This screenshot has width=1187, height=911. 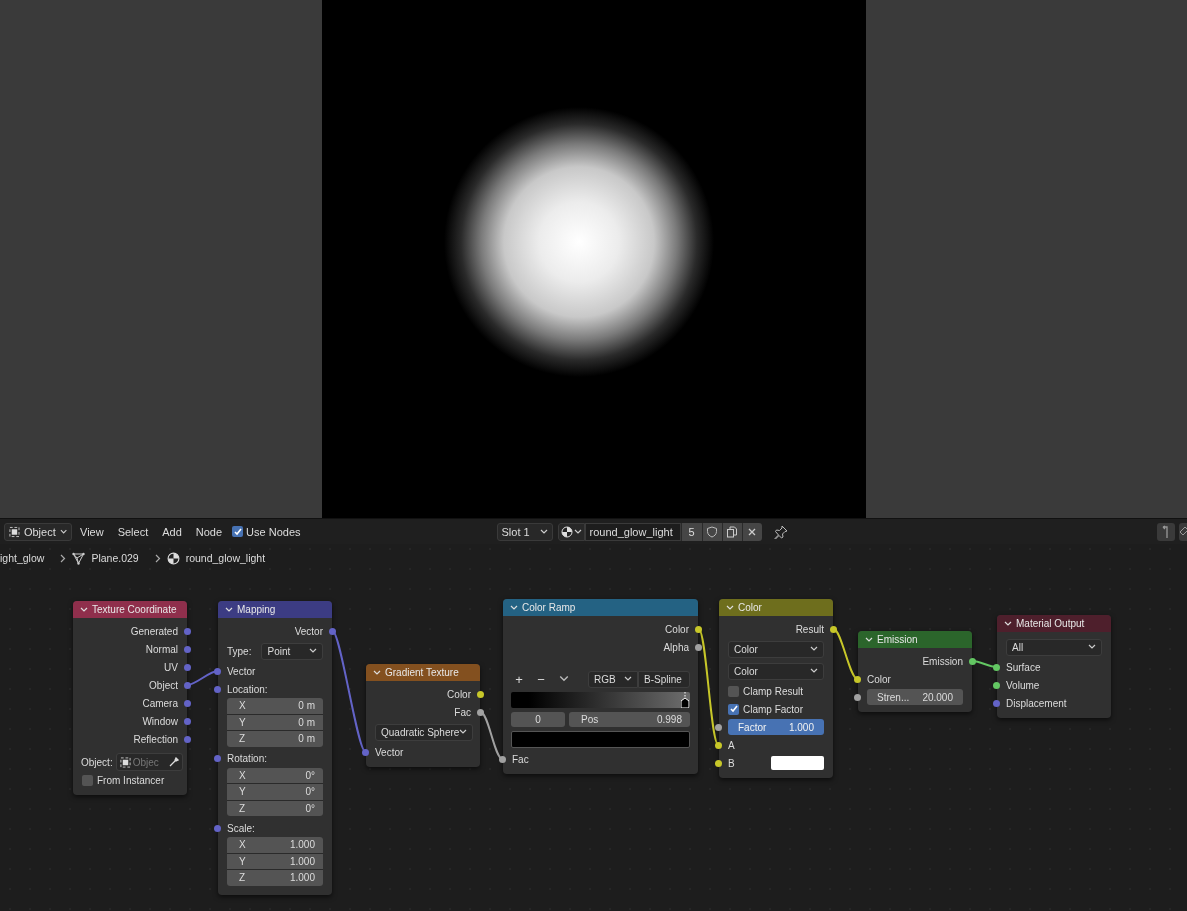 What do you see at coordinates (915, 697) in the screenshot?
I see `value-field: Stren... 20.000` at bounding box center [915, 697].